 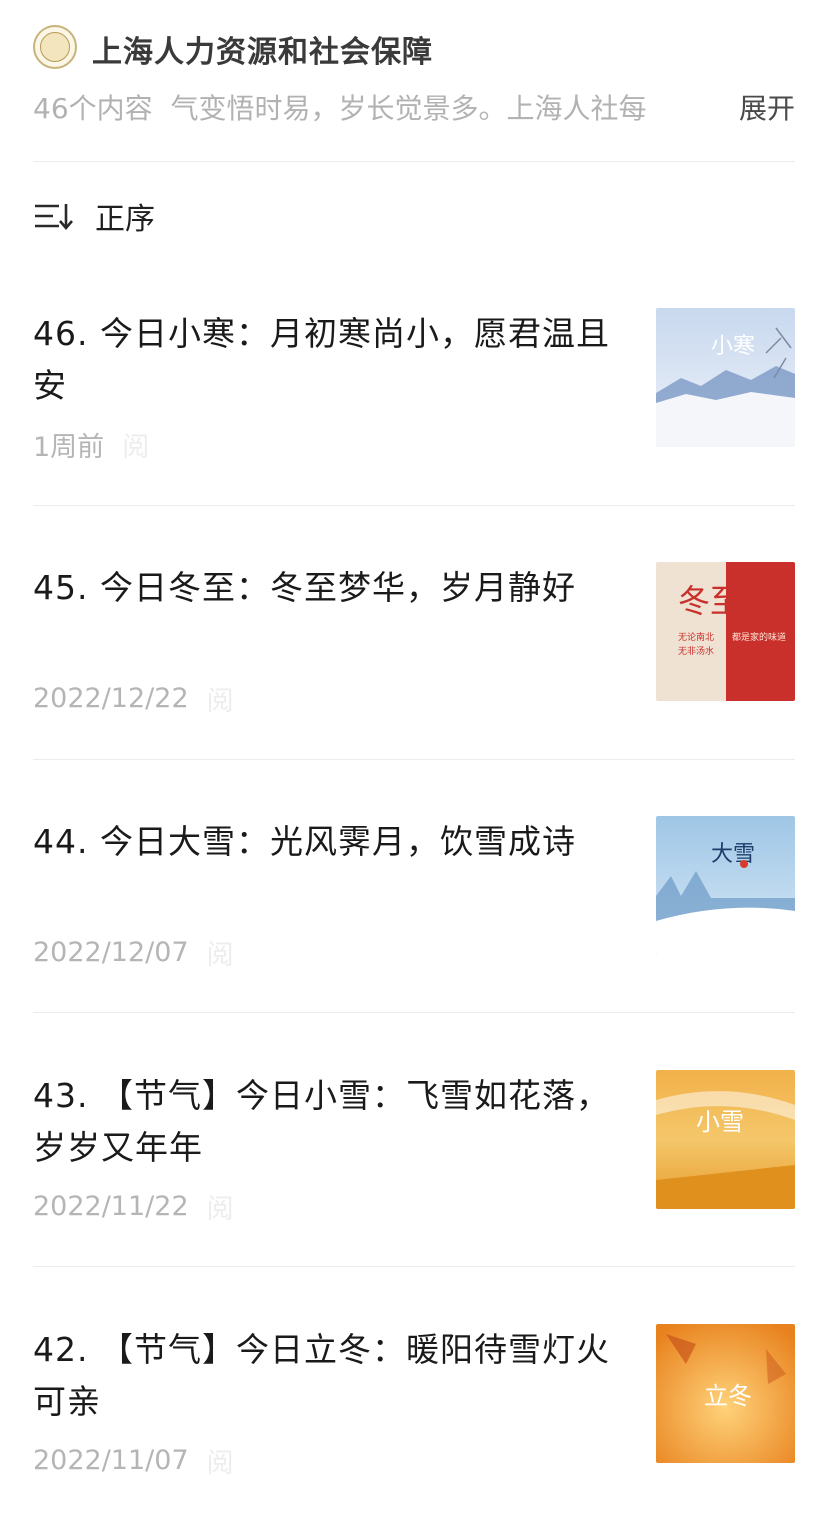 I want to click on article-item: 46. 今日小寒：月初寒尚小，愿君温且安 1周前 阅 小寒, so click(x=414, y=408).